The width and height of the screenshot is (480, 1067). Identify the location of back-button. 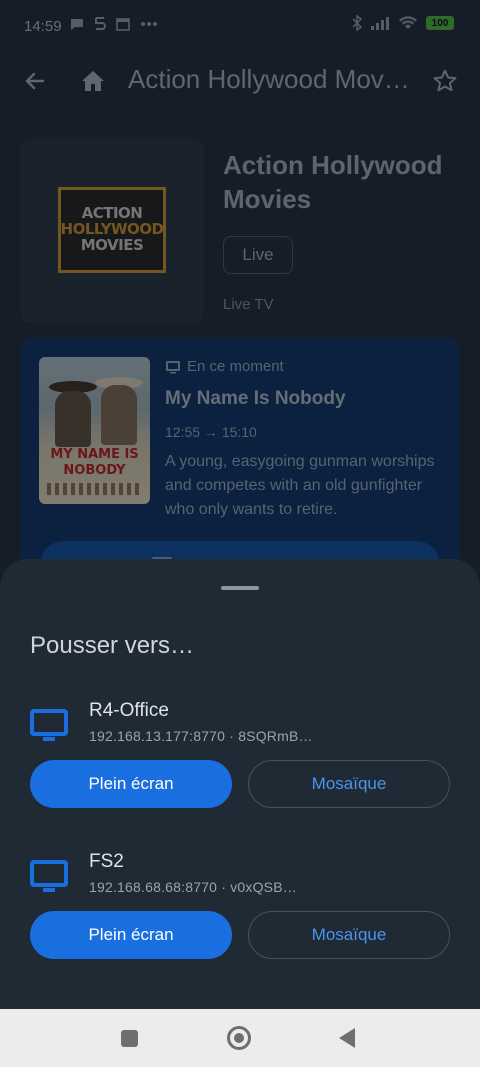
(347, 1038).